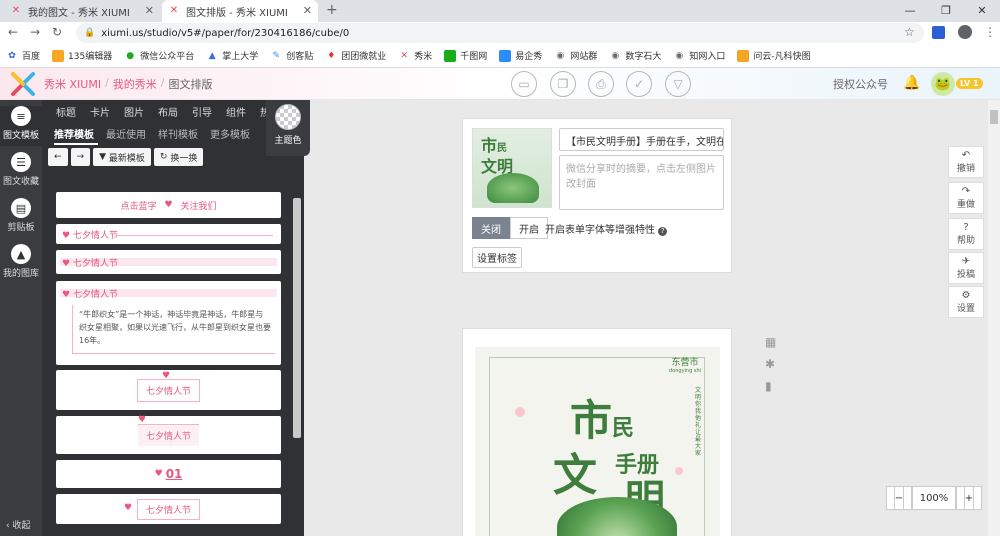 This screenshot has width=1000, height=536. I want to click on next-page-button: →, so click(80, 157).